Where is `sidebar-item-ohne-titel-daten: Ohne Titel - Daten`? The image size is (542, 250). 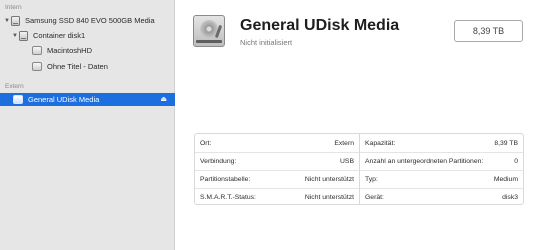 sidebar-item-ohne-titel-daten: Ohne Titel - Daten is located at coordinates (87, 66).